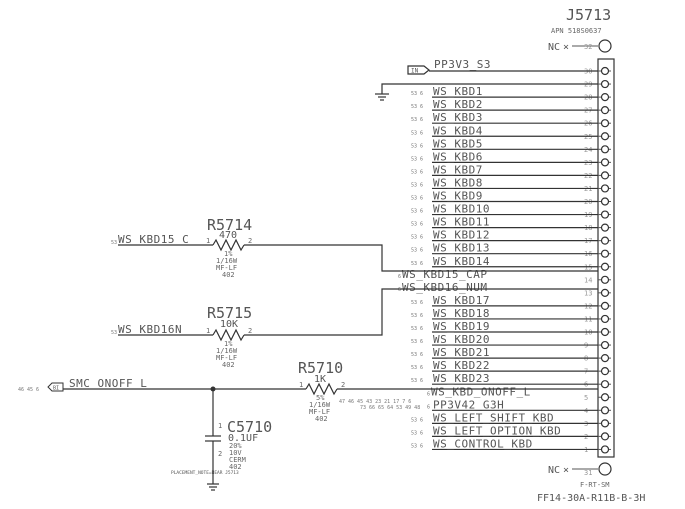 Image resolution: width=685 pixels, height=509 pixels. I want to click on net-label-ws-kbd16n: WS_KBD16N, so click(150, 329).